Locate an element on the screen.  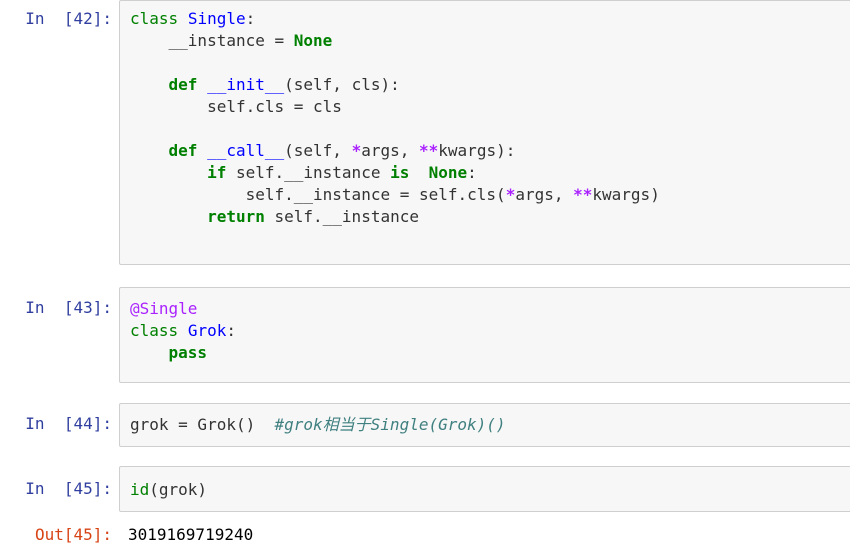
keyword-token: is is located at coordinates (400, 172).